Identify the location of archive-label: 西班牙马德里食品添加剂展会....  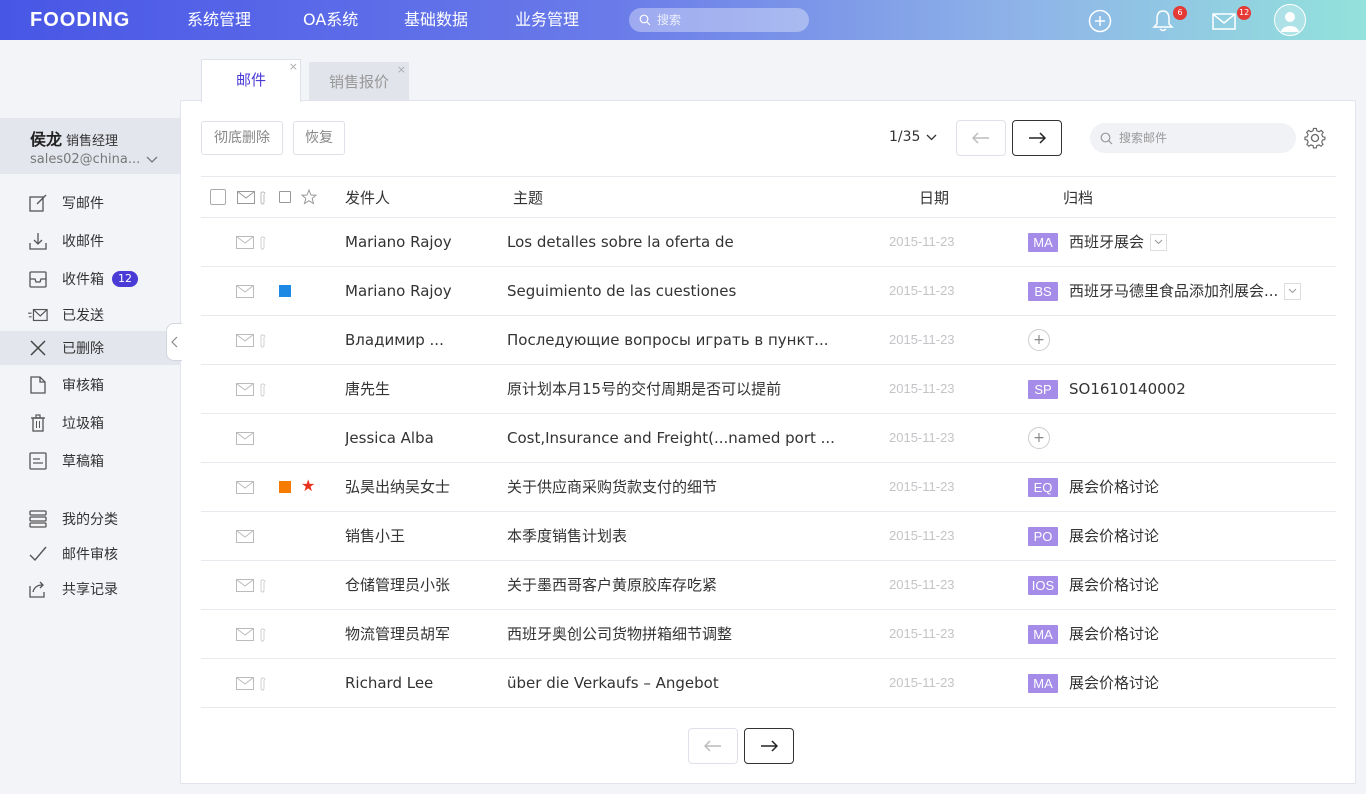
(1173, 291).